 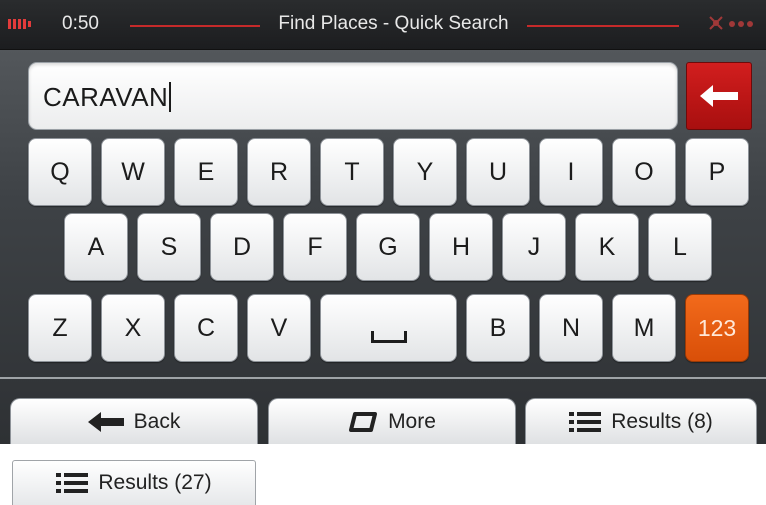 What do you see at coordinates (352, 172) in the screenshot?
I see `key-t: T` at bounding box center [352, 172].